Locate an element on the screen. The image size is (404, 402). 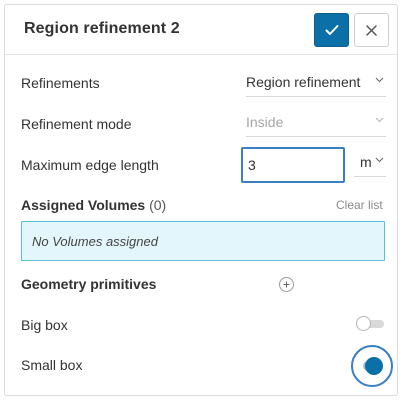
geometry-primitives-title: Geometry primitives is located at coordinates (89, 284).